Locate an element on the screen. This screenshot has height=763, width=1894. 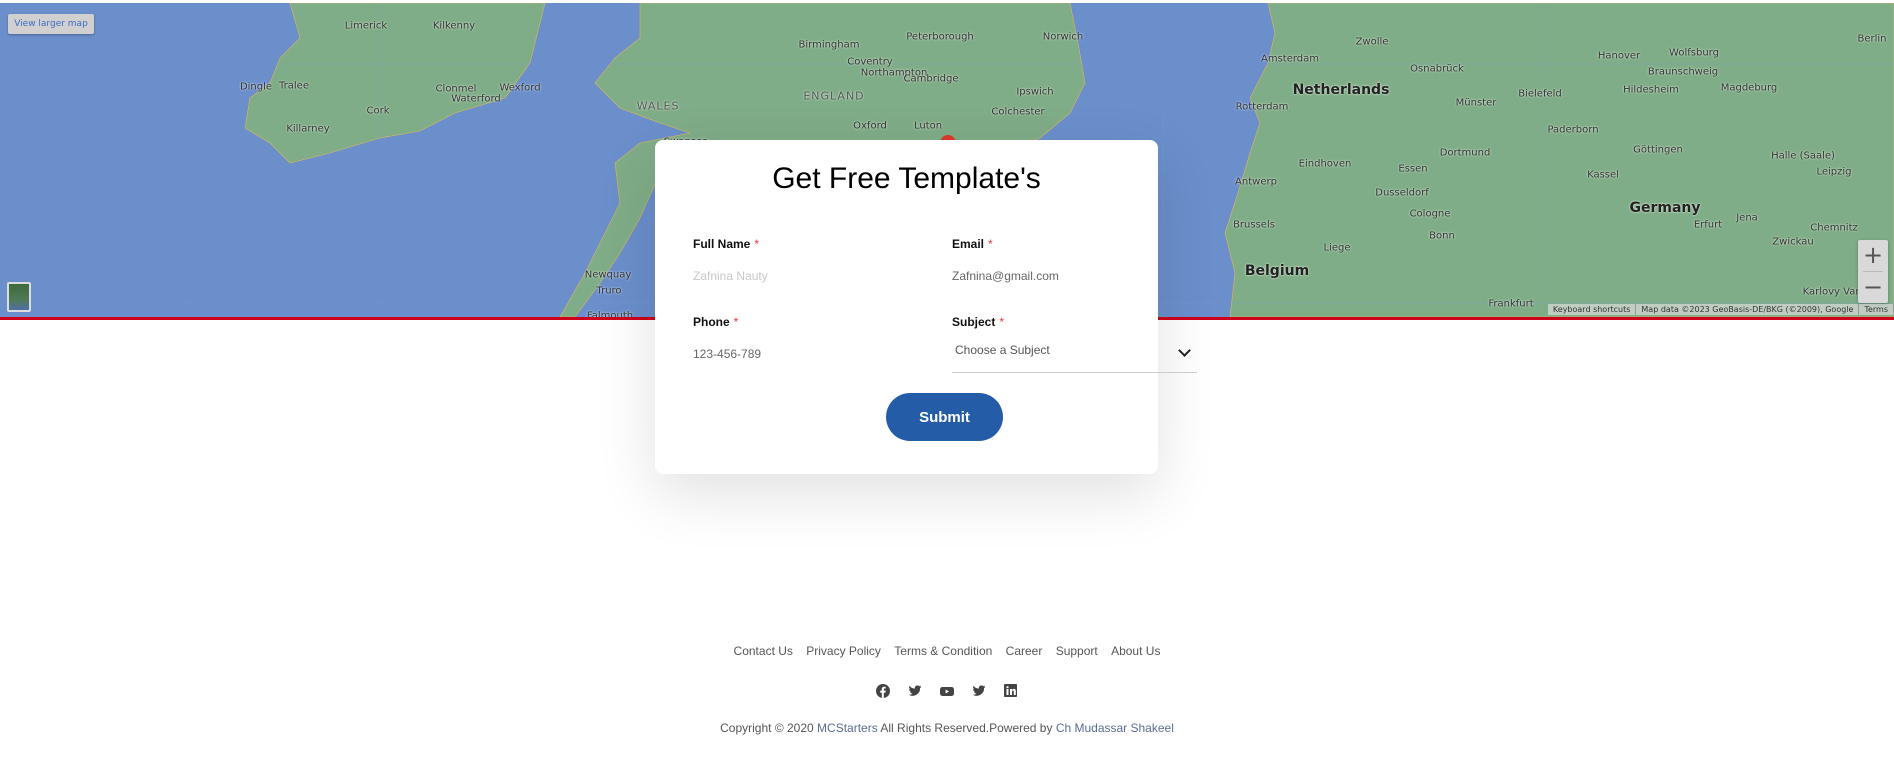
map-place-label: Dingle is located at coordinates (256, 87).